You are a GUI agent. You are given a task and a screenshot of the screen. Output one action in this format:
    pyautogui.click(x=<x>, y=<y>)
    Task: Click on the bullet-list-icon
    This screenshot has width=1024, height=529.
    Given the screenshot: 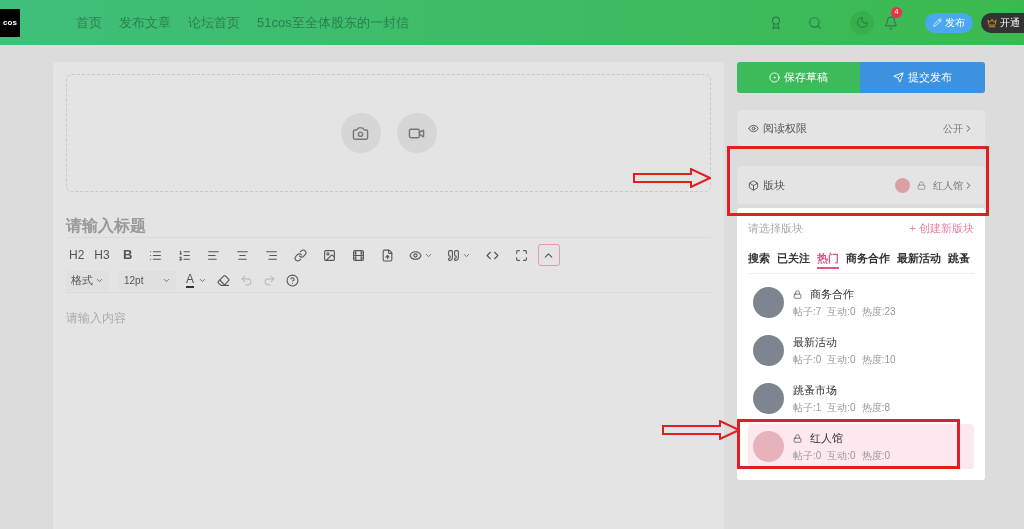 What is the action you would take?
    pyautogui.click(x=155, y=255)
    